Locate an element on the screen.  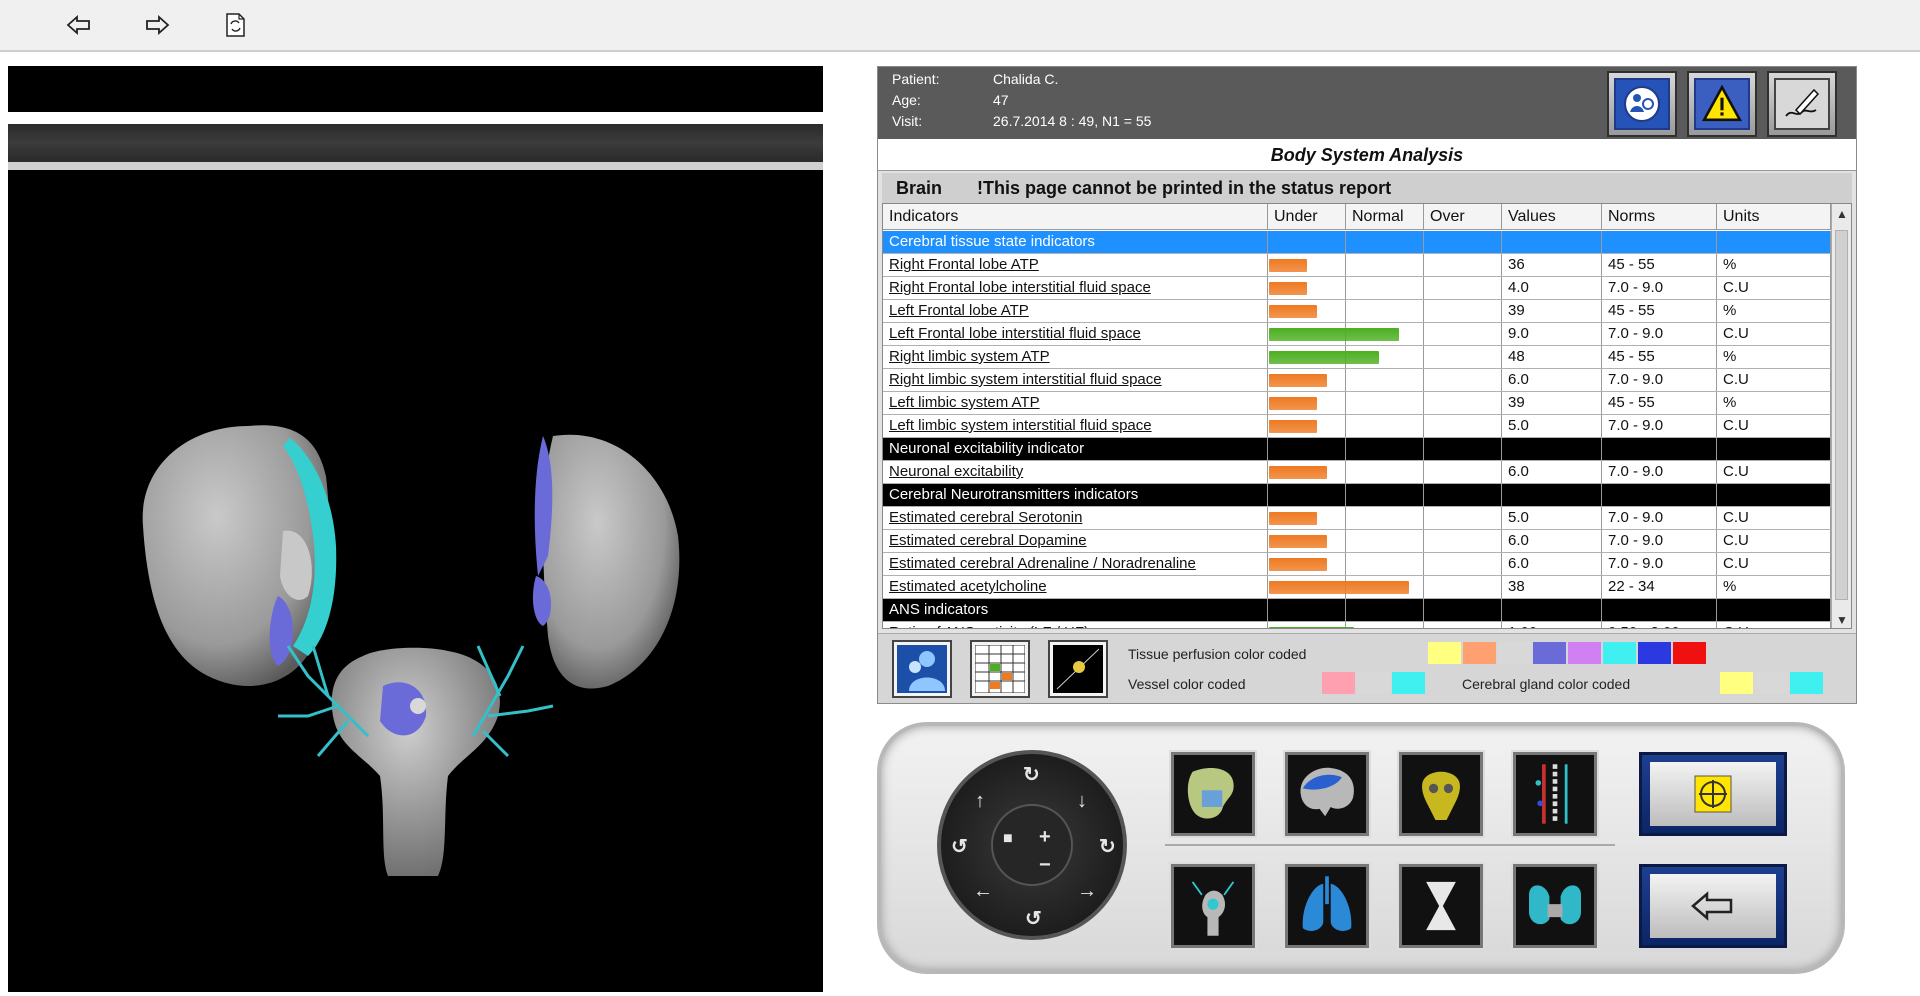
digestive-system-button is located at coordinates (1213, 794).